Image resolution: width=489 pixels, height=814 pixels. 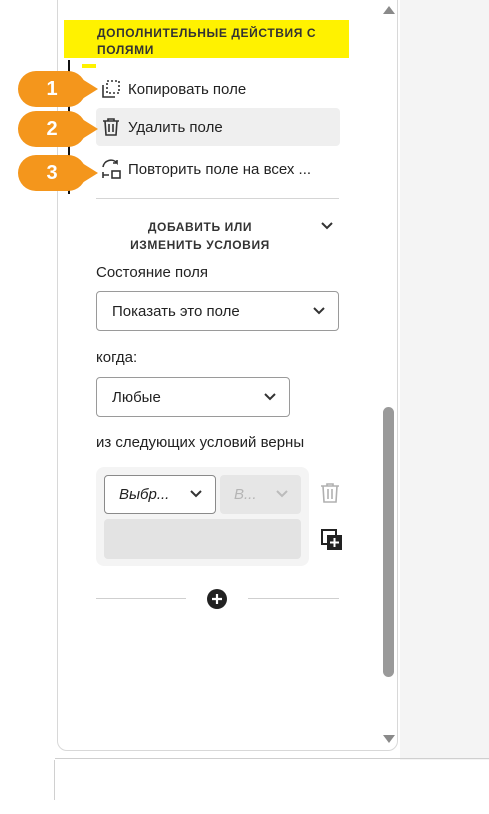 I want to click on add-condition-plus-icon, so click(x=217, y=599).